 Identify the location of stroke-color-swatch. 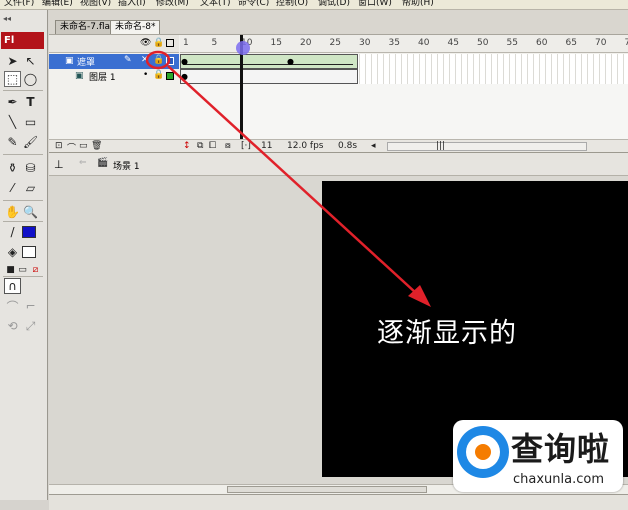
(29, 232).